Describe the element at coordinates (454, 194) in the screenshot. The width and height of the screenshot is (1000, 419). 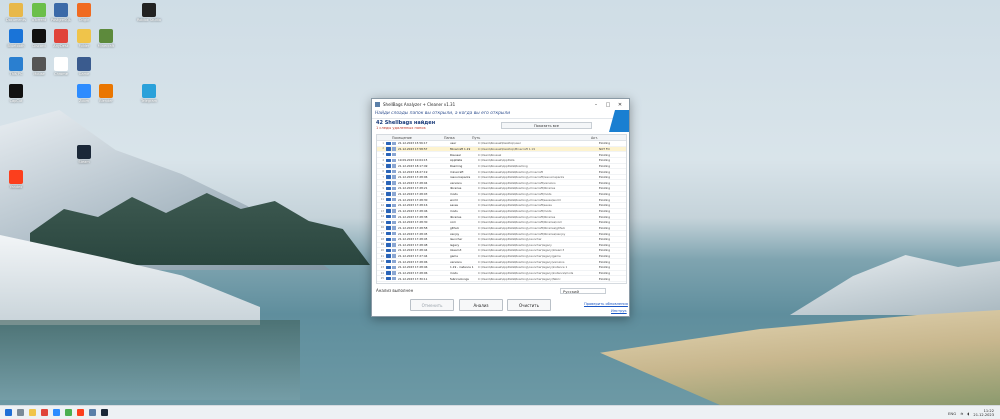
I see `row-folder: mods` at that location.